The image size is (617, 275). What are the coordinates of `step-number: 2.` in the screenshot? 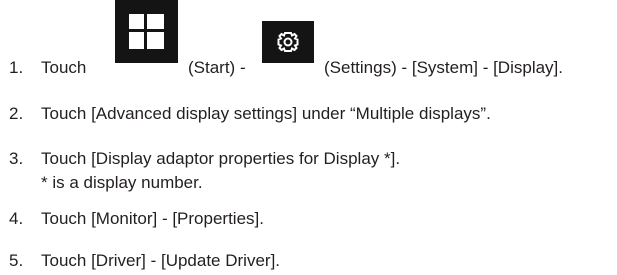 It's located at (16, 113).